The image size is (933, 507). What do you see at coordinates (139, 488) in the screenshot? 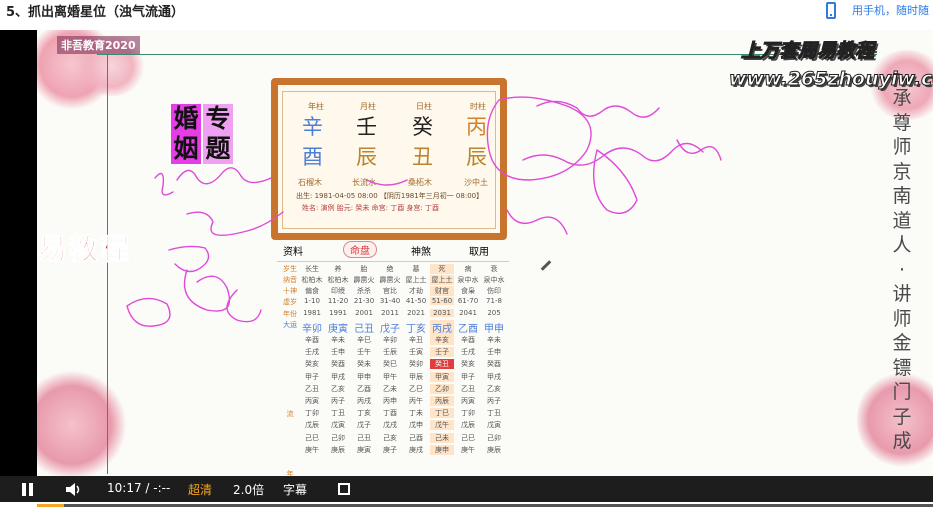
I see `time-display: 10:17 / -:--` at bounding box center [139, 488].